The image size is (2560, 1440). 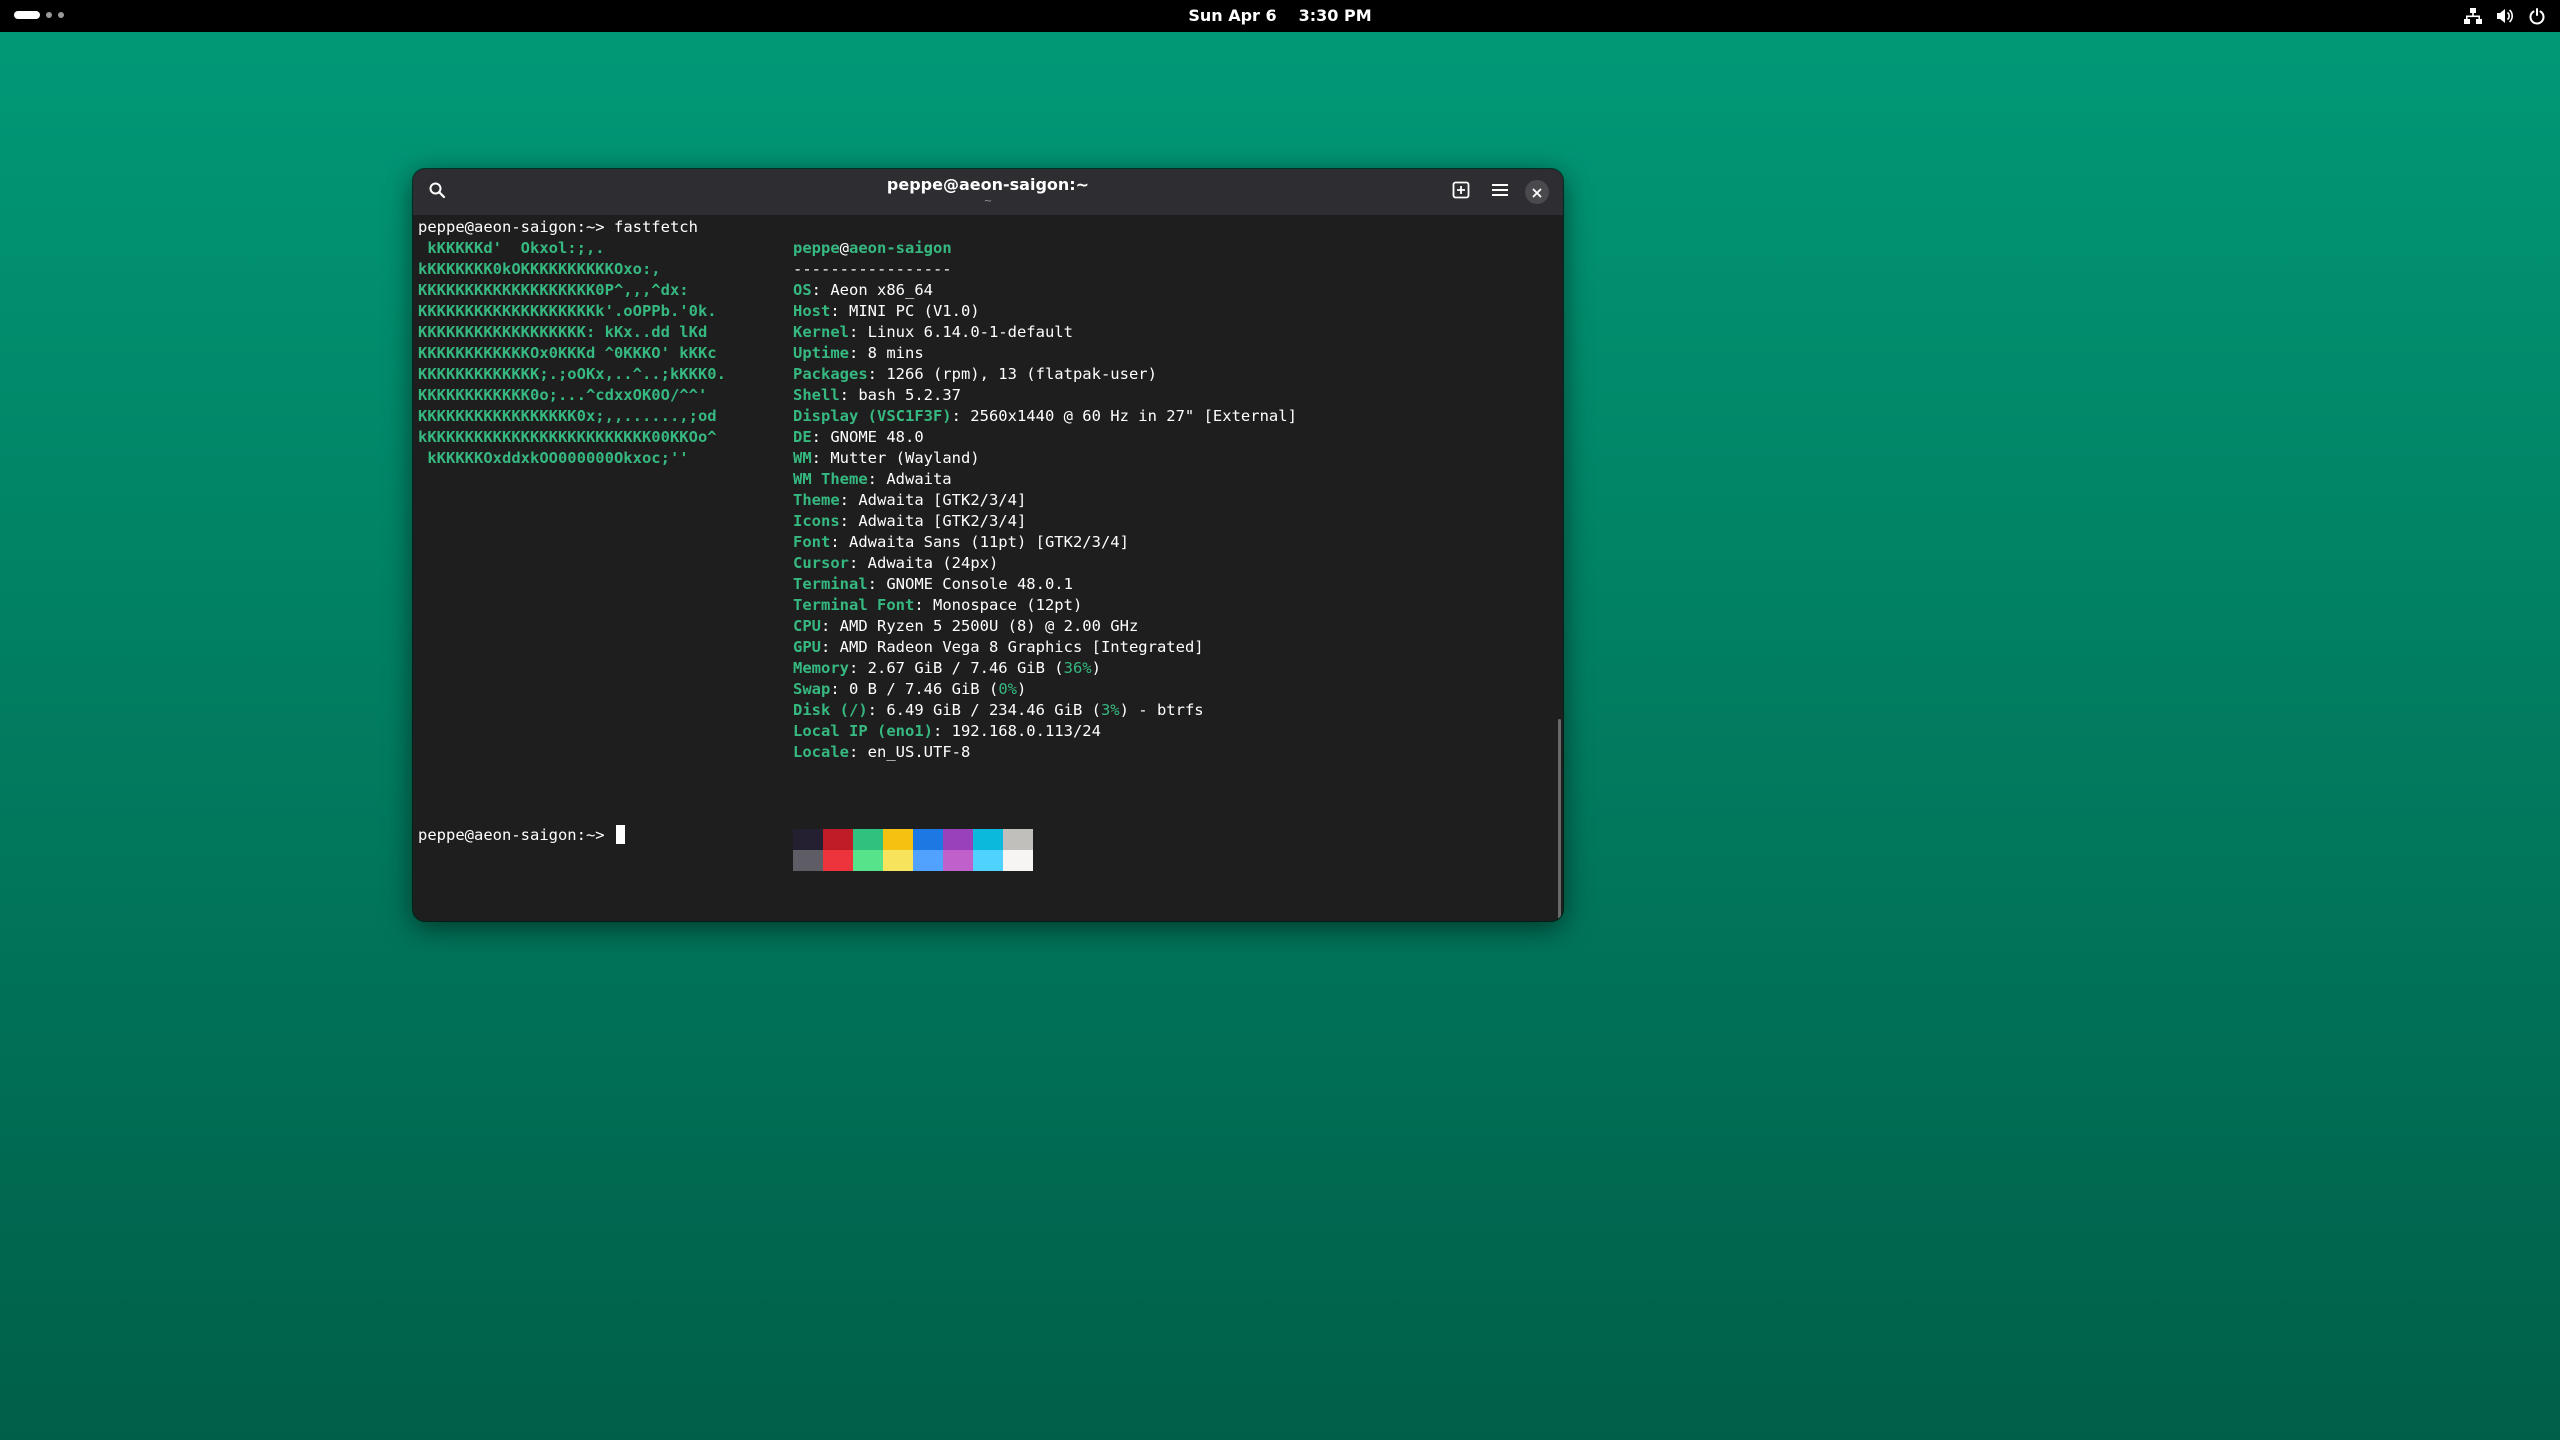 What do you see at coordinates (1232, 15) in the screenshot?
I see `clock-date: Sun Apr 6` at bounding box center [1232, 15].